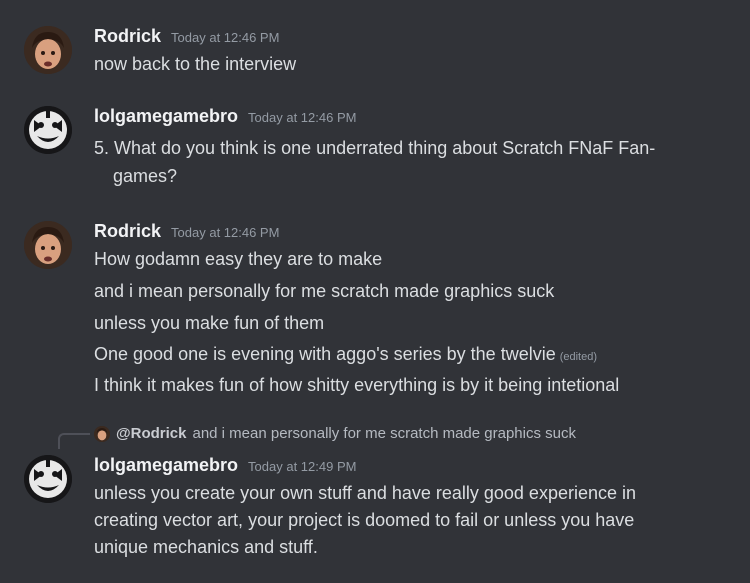 The width and height of the screenshot is (750, 583). What do you see at coordinates (302, 466) in the screenshot?
I see `timestamp: Today at 12:49 PM` at bounding box center [302, 466].